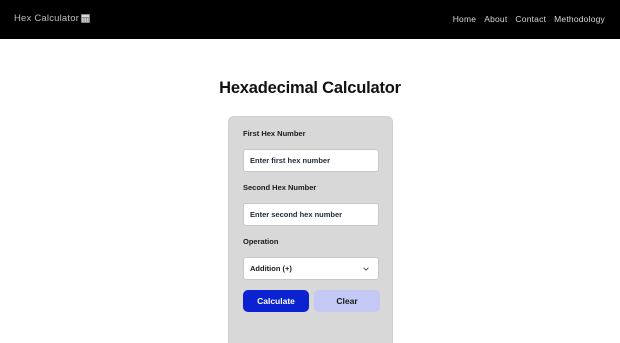 This screenshot has height=343, width=620. What do you see at coordinates (86, 18) in the screenshot?
I see `calculator-icon` at bounding box center [86, 18].